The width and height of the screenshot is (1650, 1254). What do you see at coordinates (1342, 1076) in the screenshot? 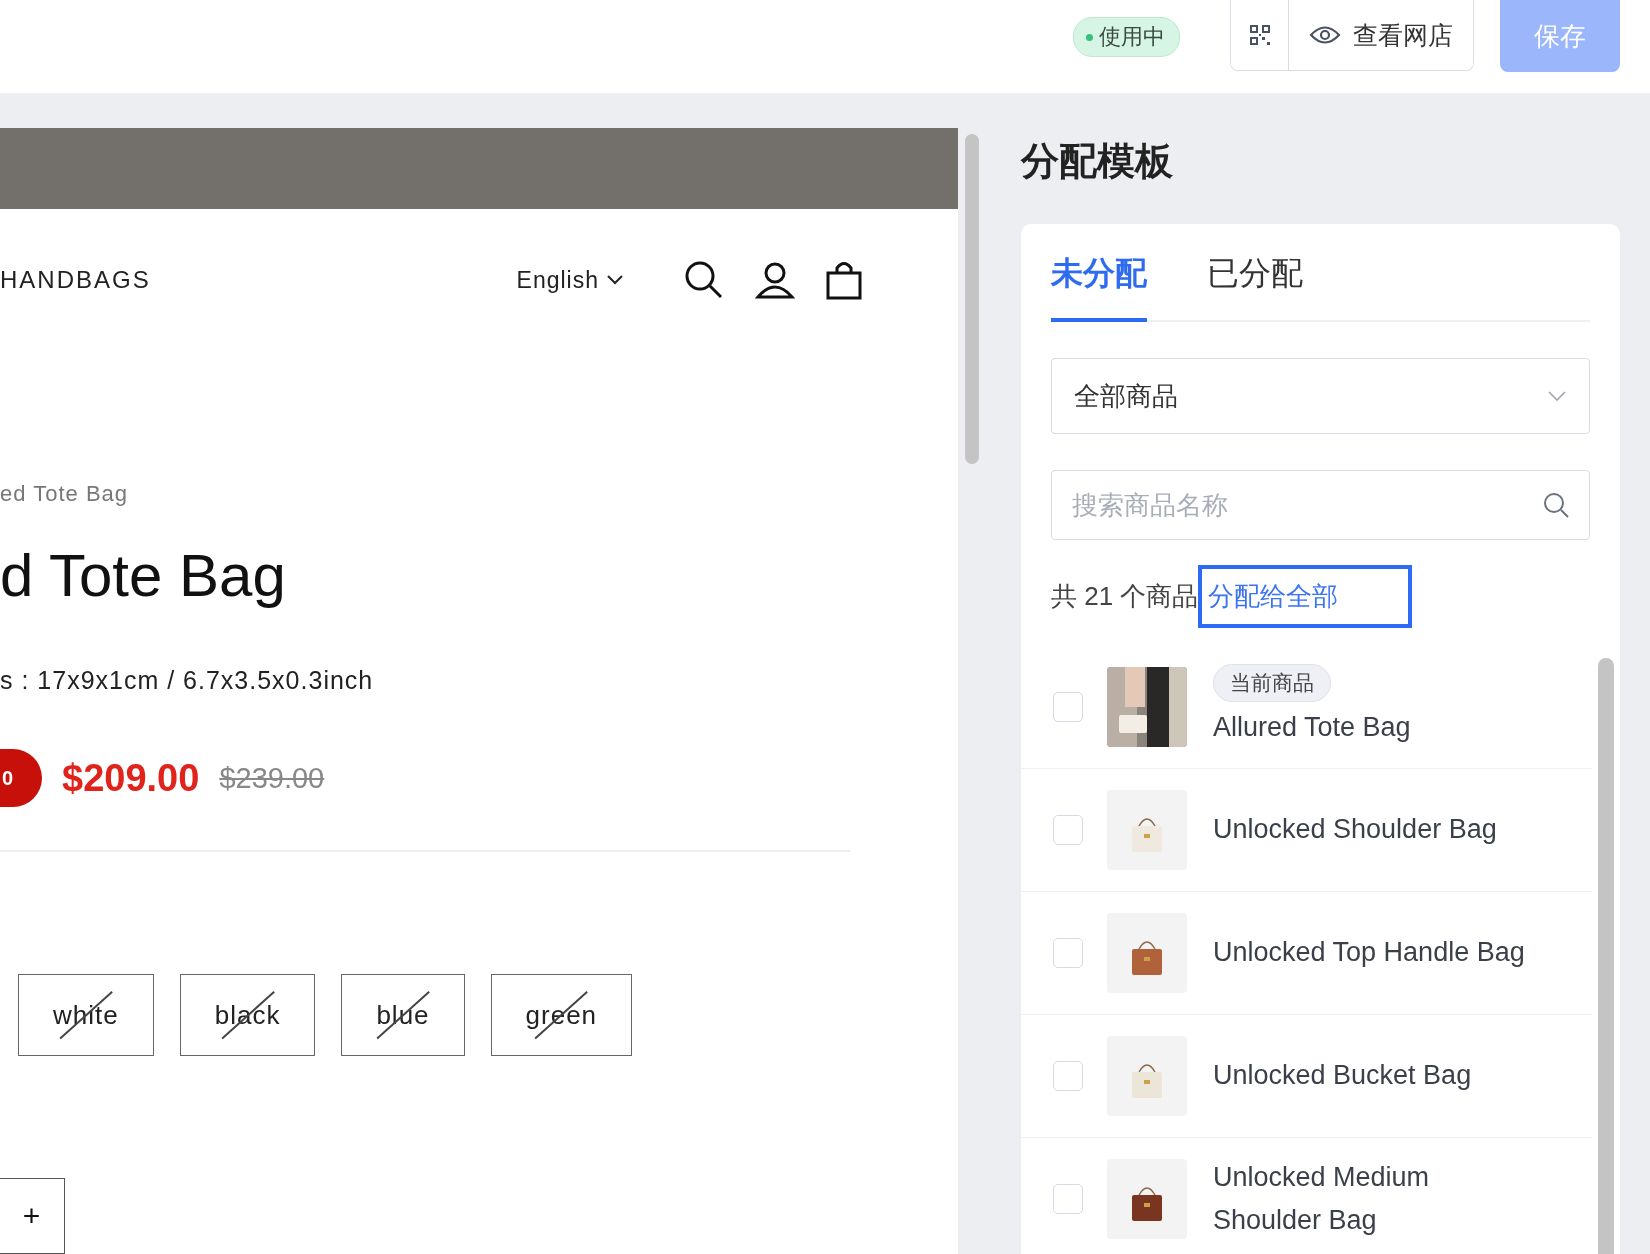
I see `product-name: Unlocked Bucket Bag` at bounding box center [1342, 1076].